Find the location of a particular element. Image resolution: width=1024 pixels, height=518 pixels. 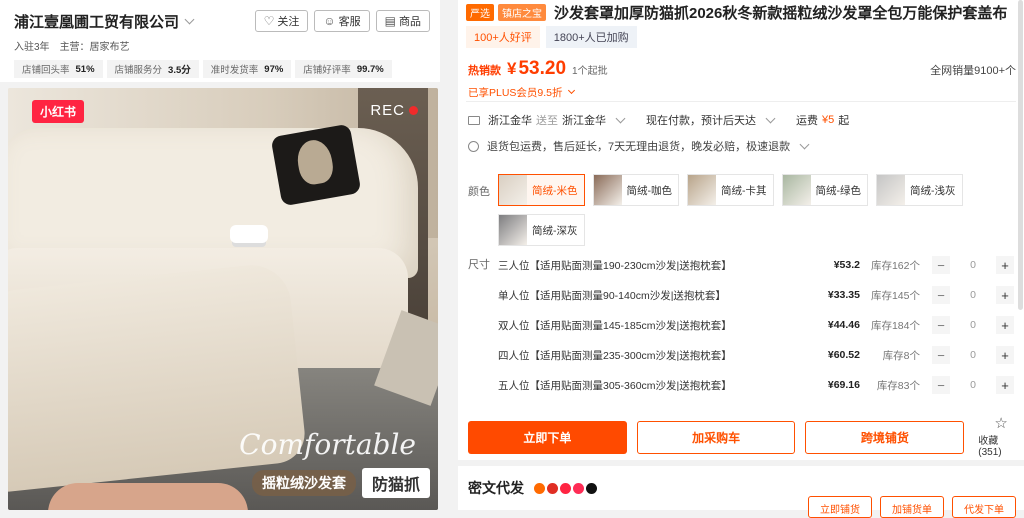

photo-script-text: Comfortable is located at coordinates (327, 444).